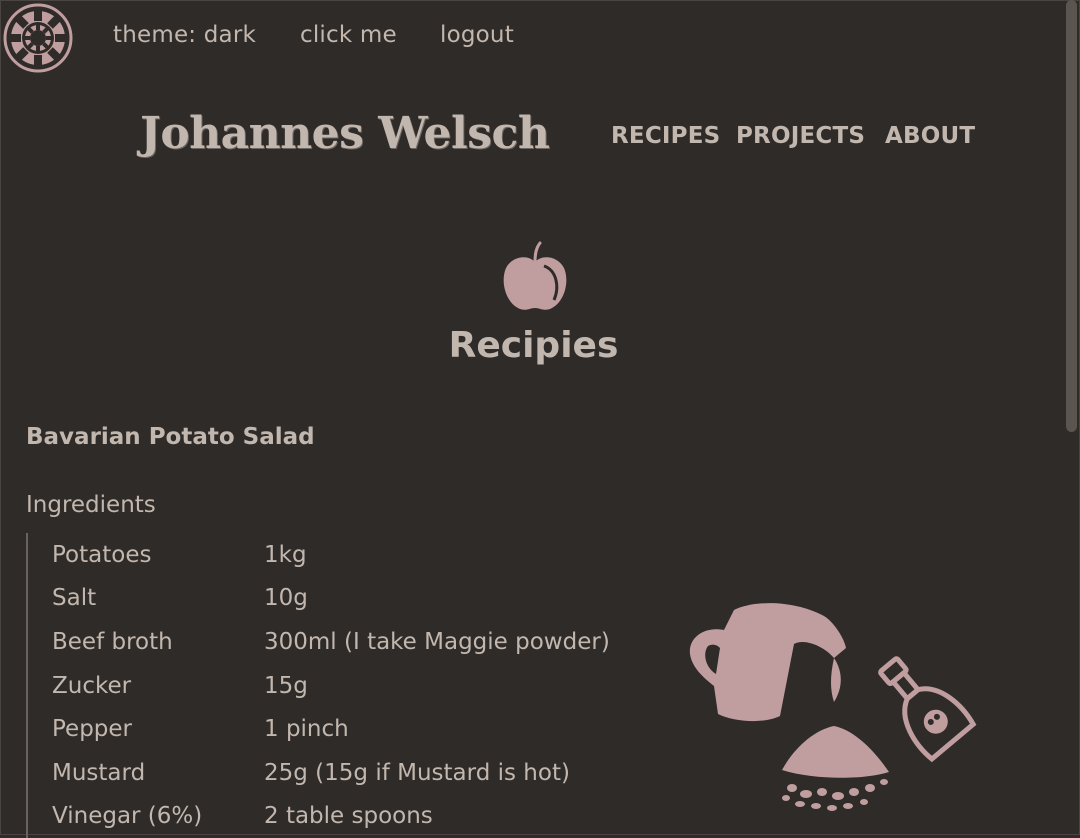 This screenshot has width=1080, height=838. I want to click on nav-recipes: RECIPES, so click(665, 136).